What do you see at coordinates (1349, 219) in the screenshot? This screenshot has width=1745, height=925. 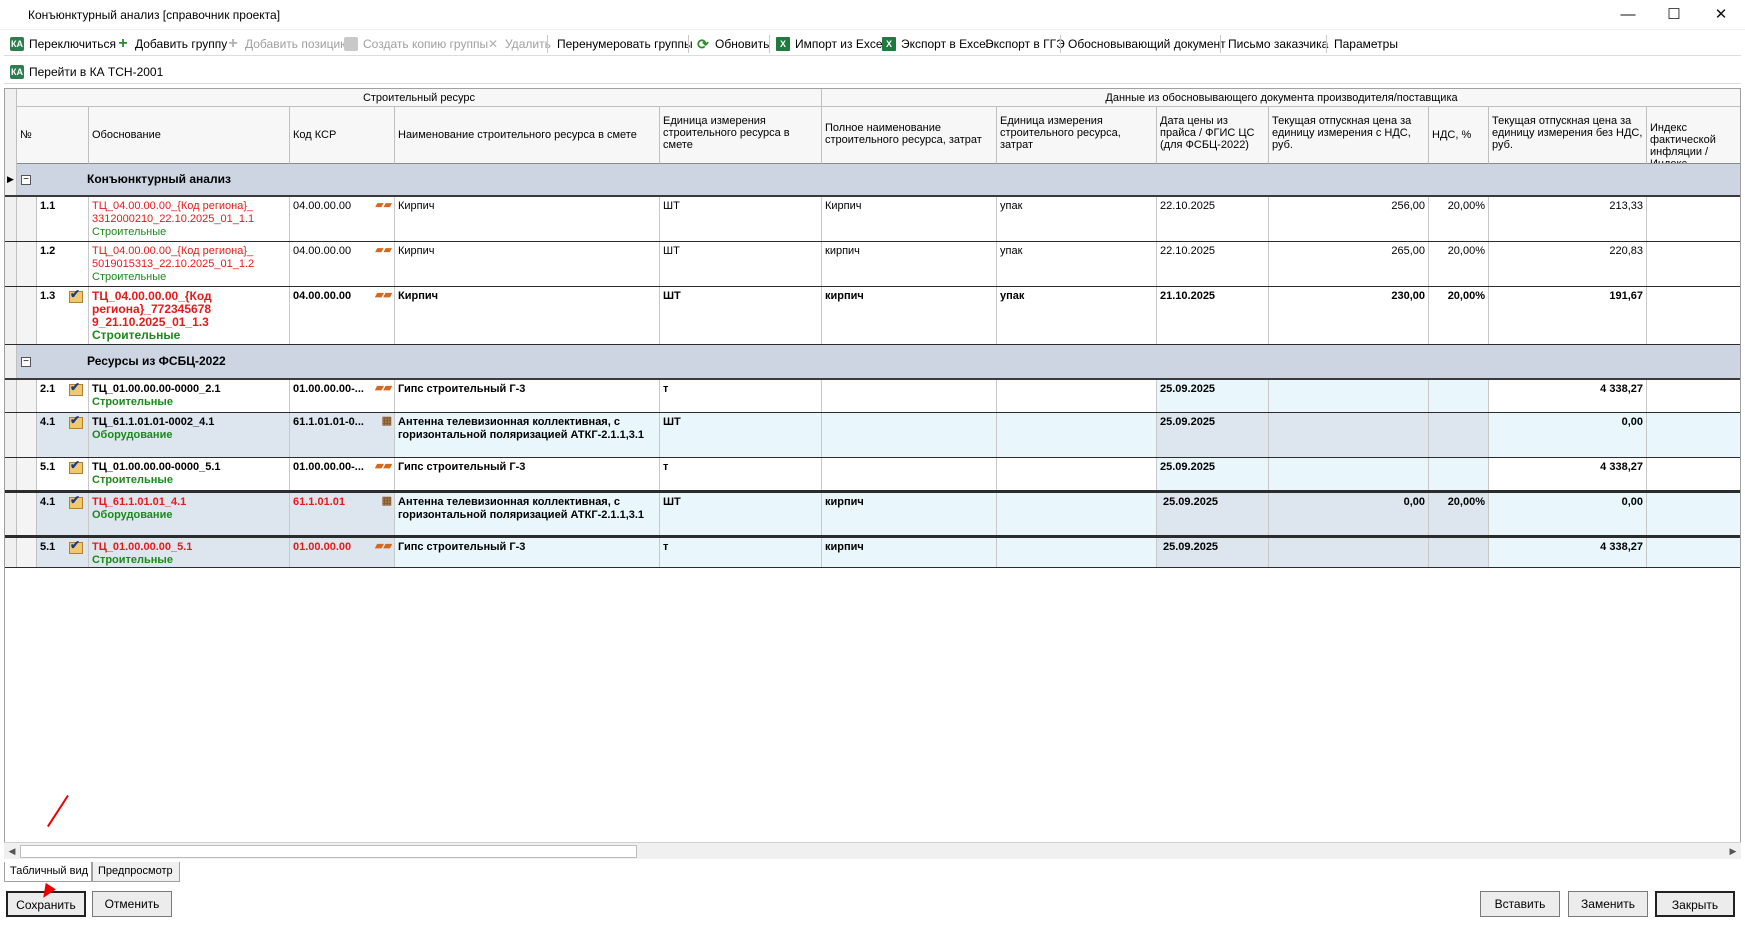 I see `cell-price-vat: 256,00` at bounding box center [1349, 219].